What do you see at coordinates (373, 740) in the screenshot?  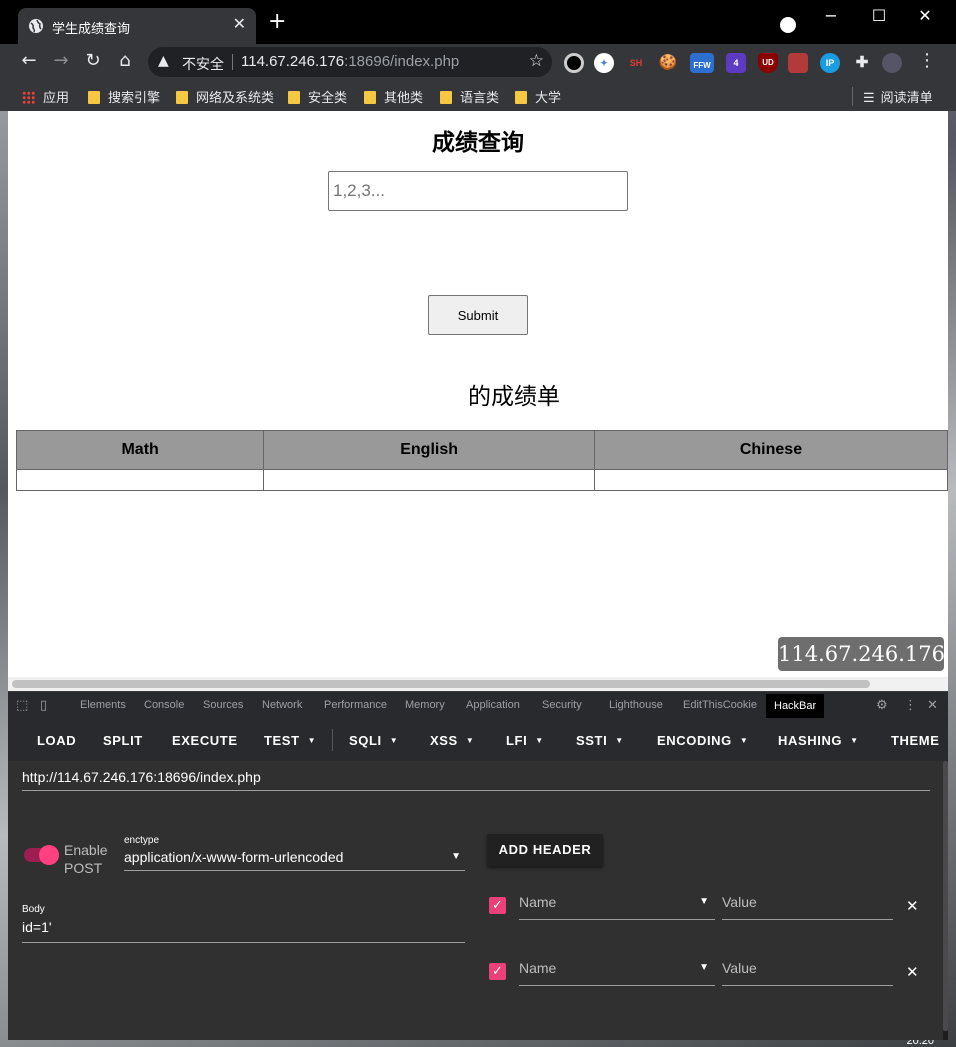 I see `hackbar-sqli-menu: SQLI ▼` at bounding box center [373, 740].